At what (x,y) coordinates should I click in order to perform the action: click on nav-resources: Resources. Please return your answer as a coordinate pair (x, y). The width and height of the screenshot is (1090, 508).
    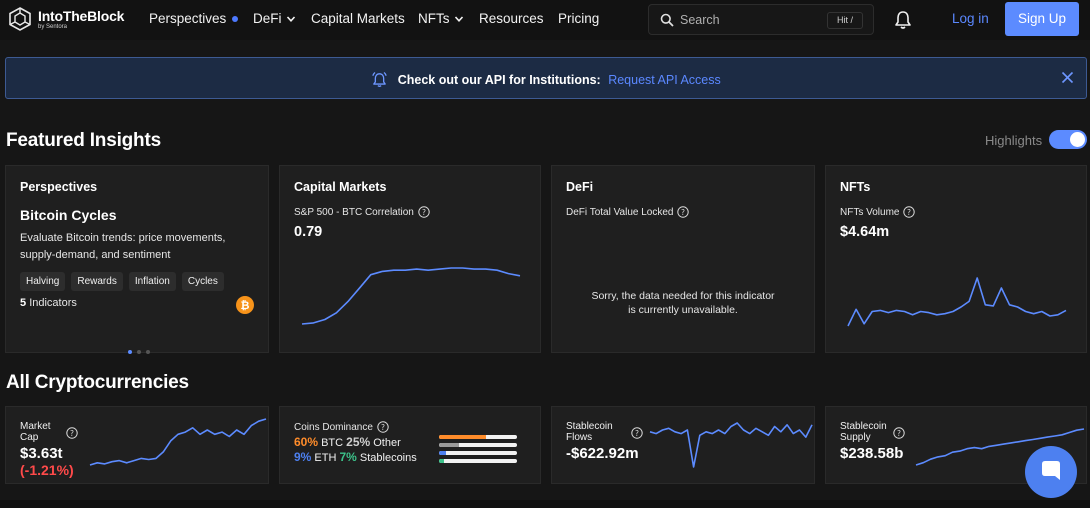
    Looking at the image, I should click on (511, 18).